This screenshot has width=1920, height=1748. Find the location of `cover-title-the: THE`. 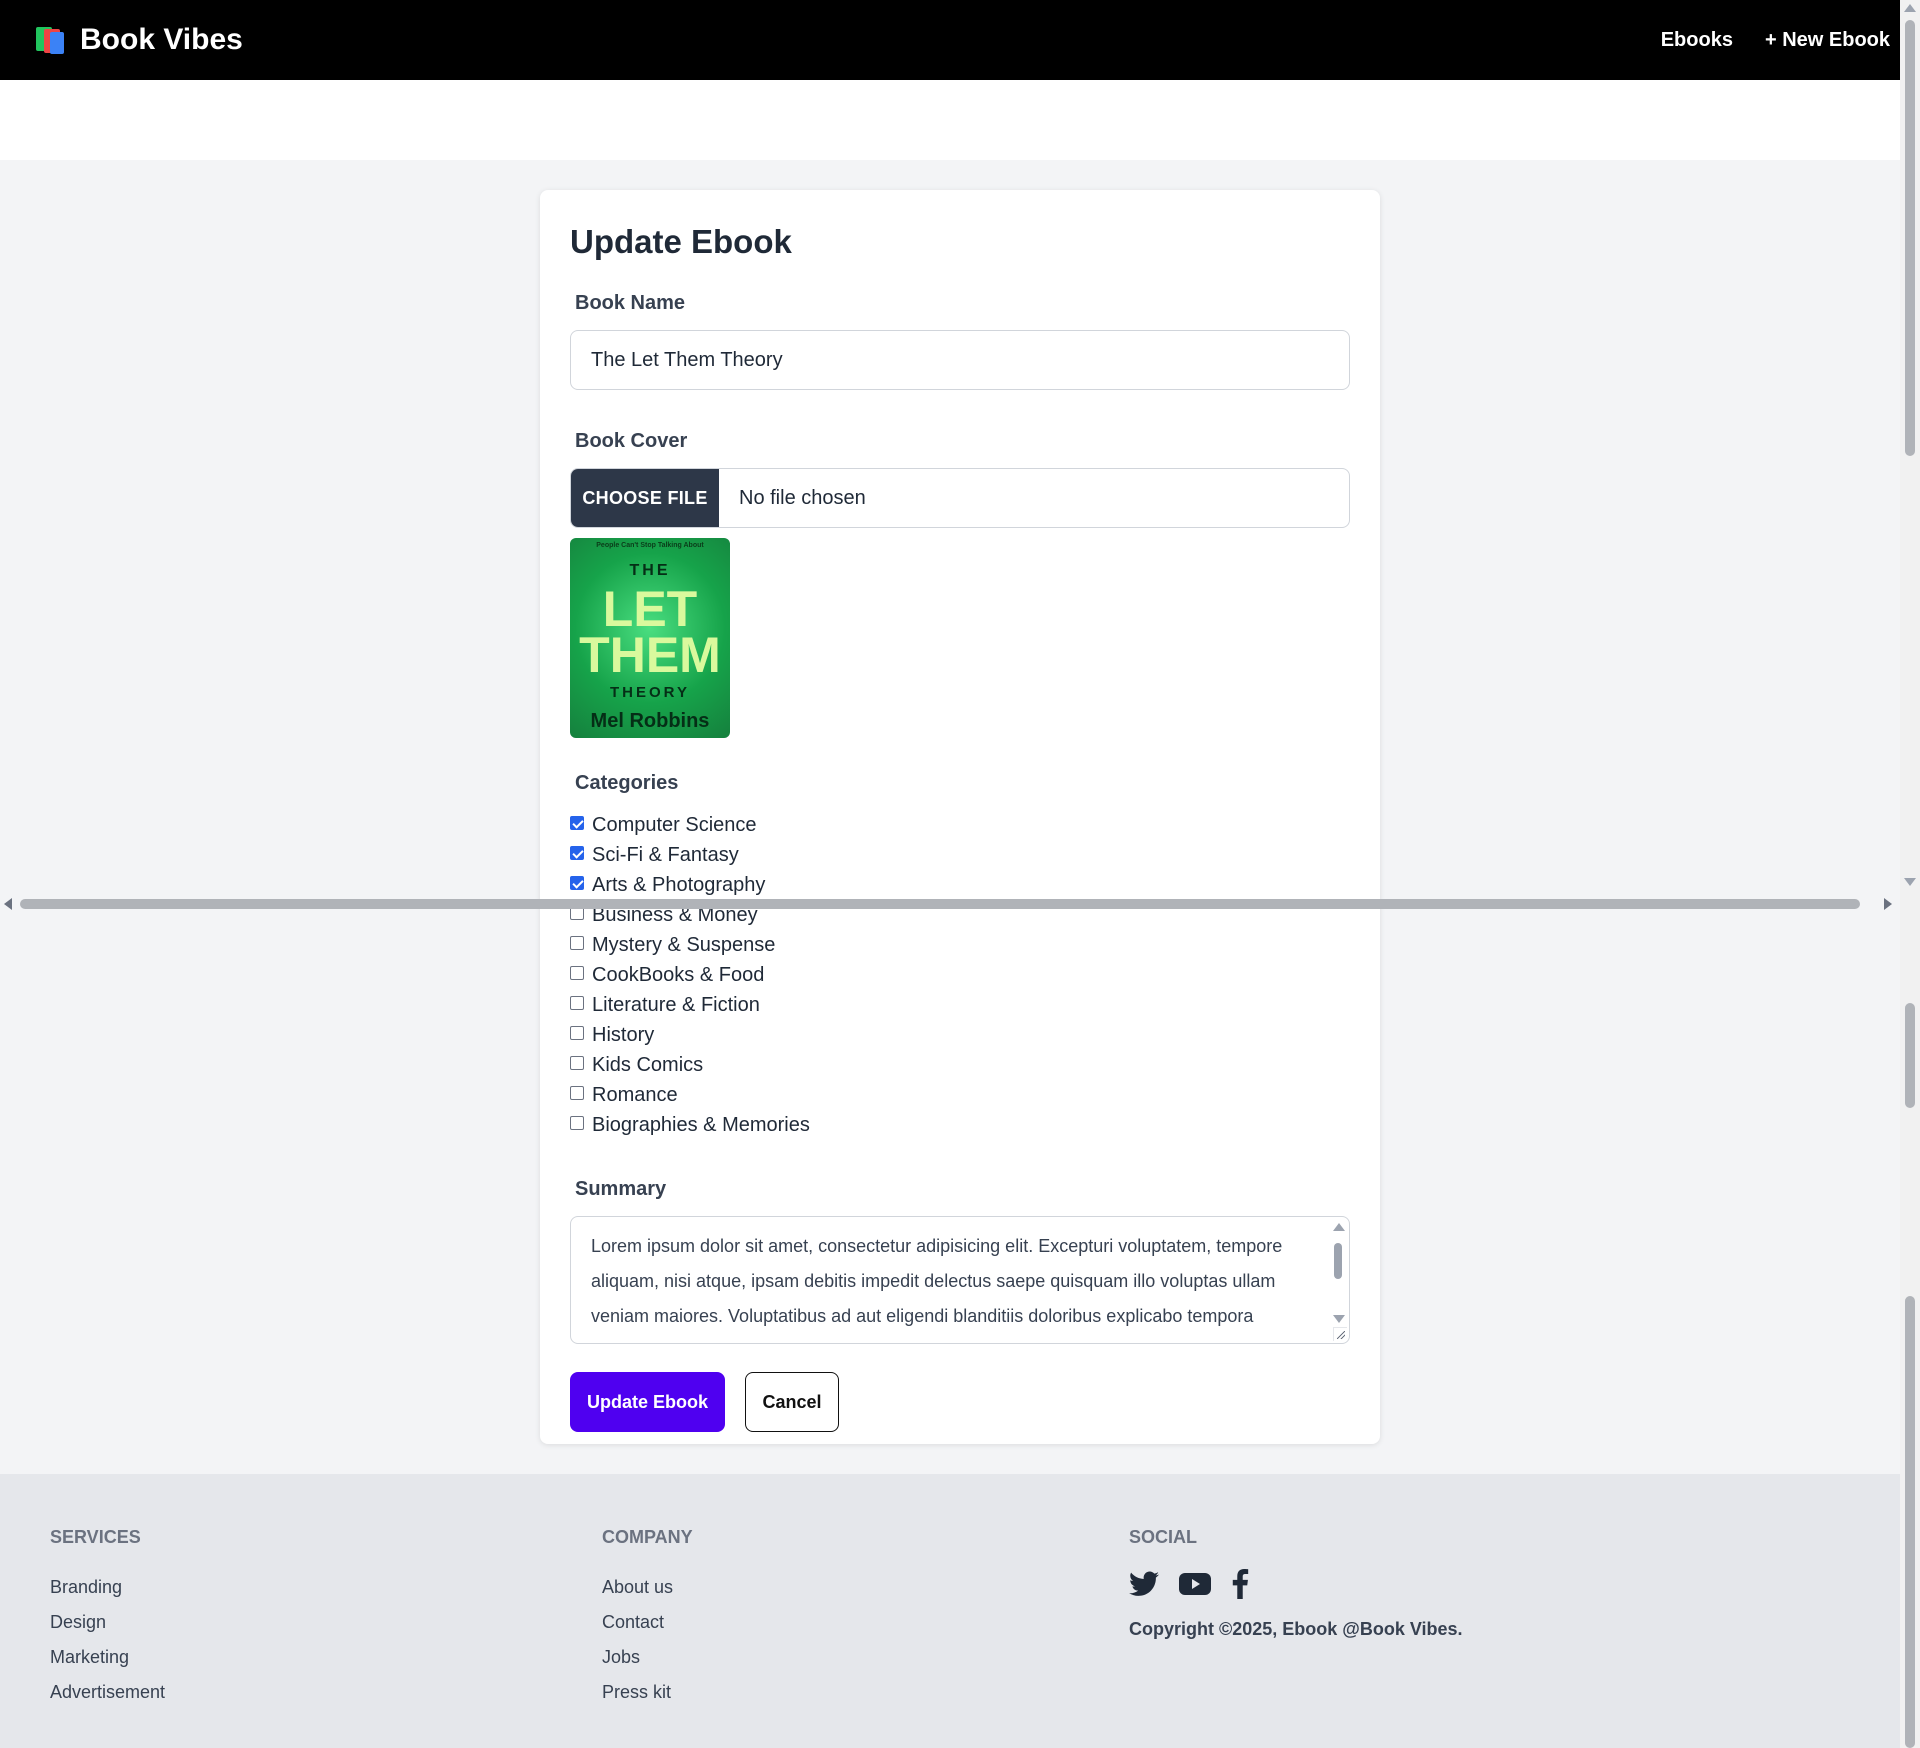

cover-title-the: THE is located at coordinates (650, 570).